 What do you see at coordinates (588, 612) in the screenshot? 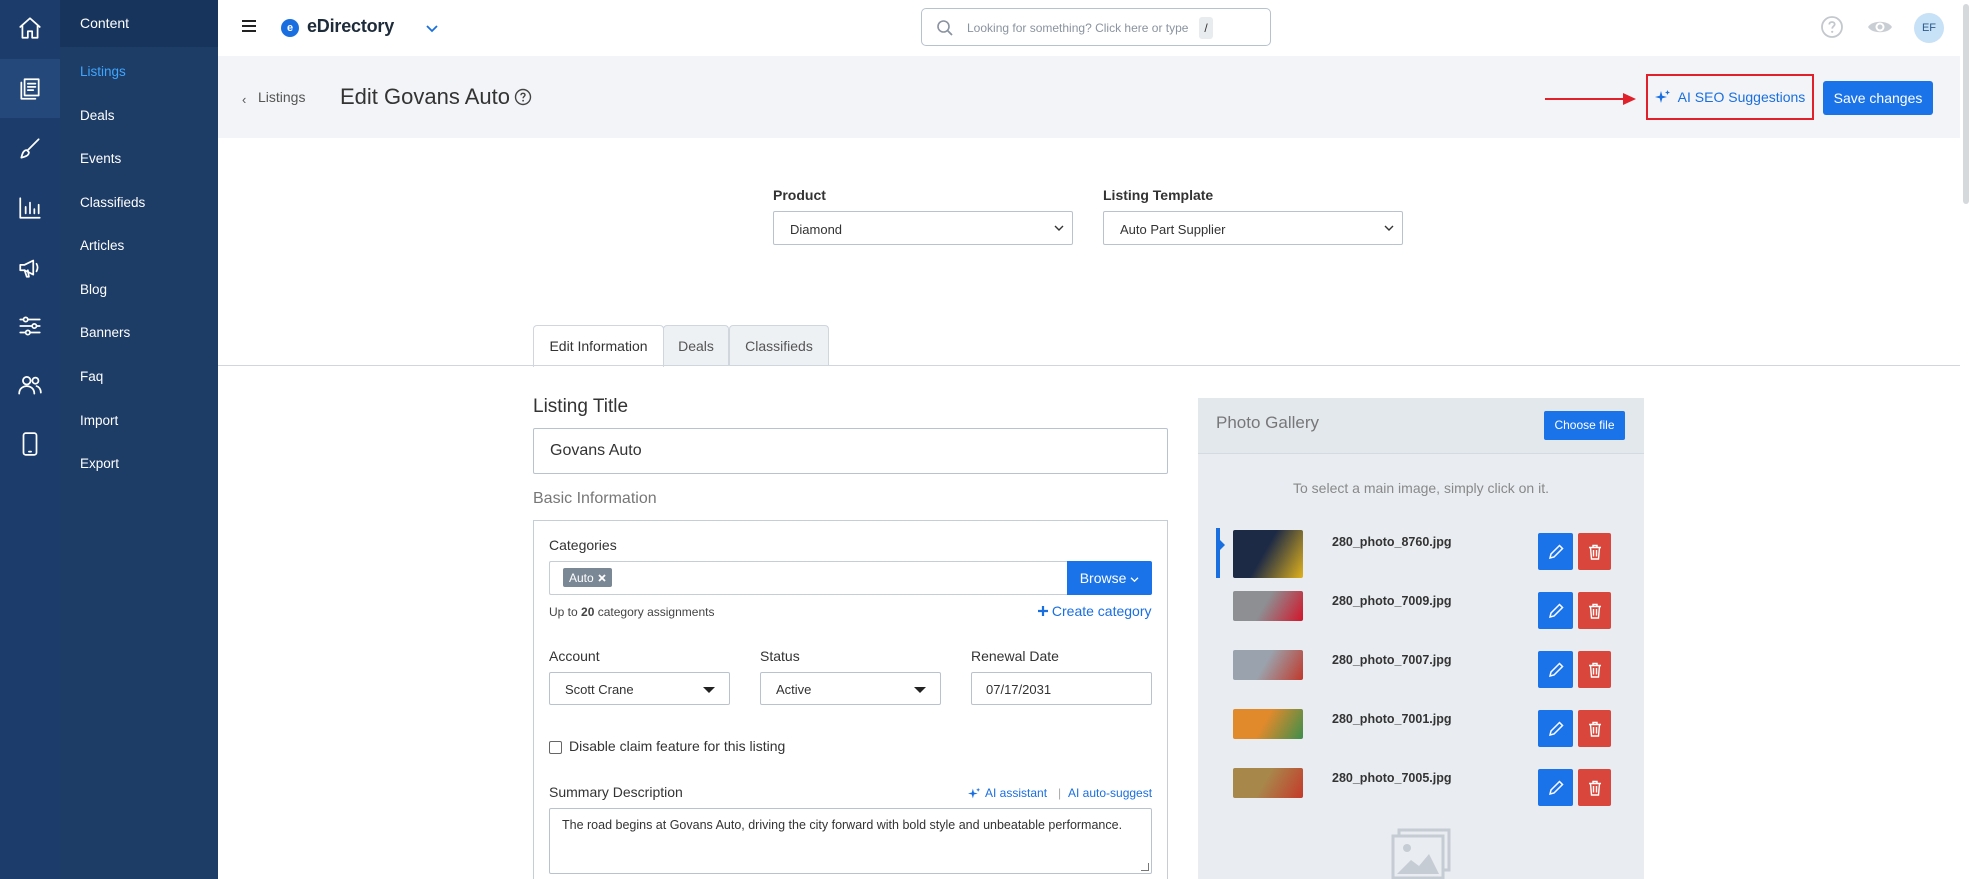
I see `hint-count: 20` at bounding box center [588, 612].